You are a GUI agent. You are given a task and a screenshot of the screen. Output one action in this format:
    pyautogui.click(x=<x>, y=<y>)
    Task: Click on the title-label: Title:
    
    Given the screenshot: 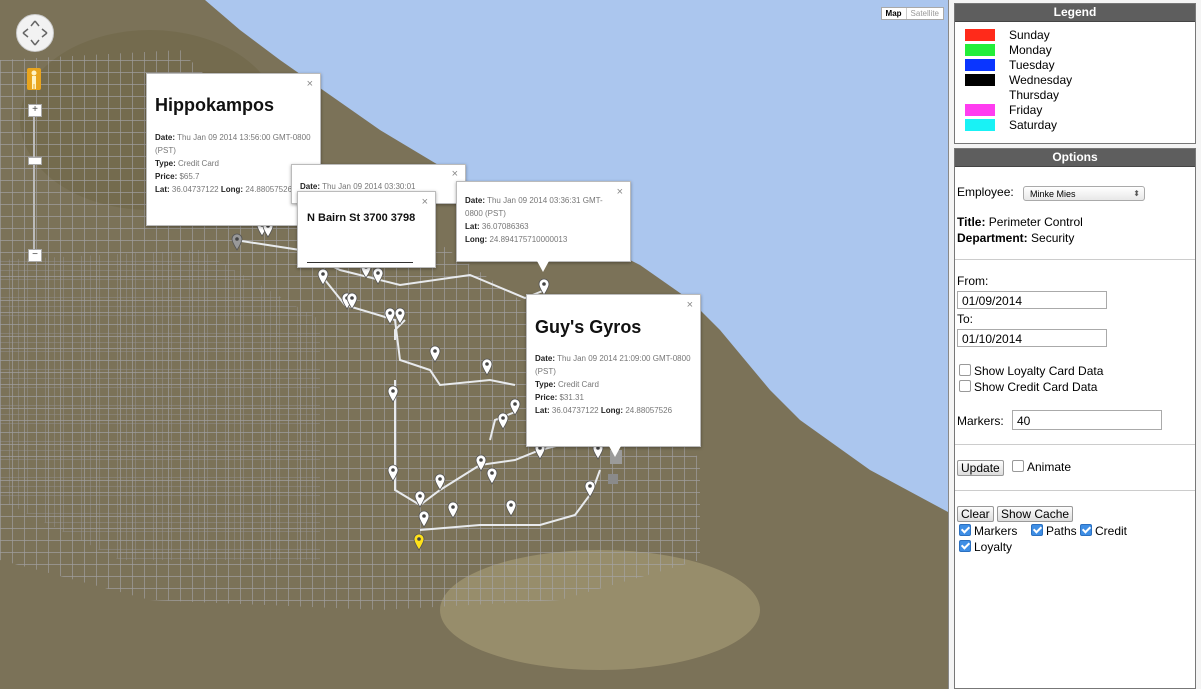 What is the action you would take?
    pyautogui.click(x=971, y=222)
    